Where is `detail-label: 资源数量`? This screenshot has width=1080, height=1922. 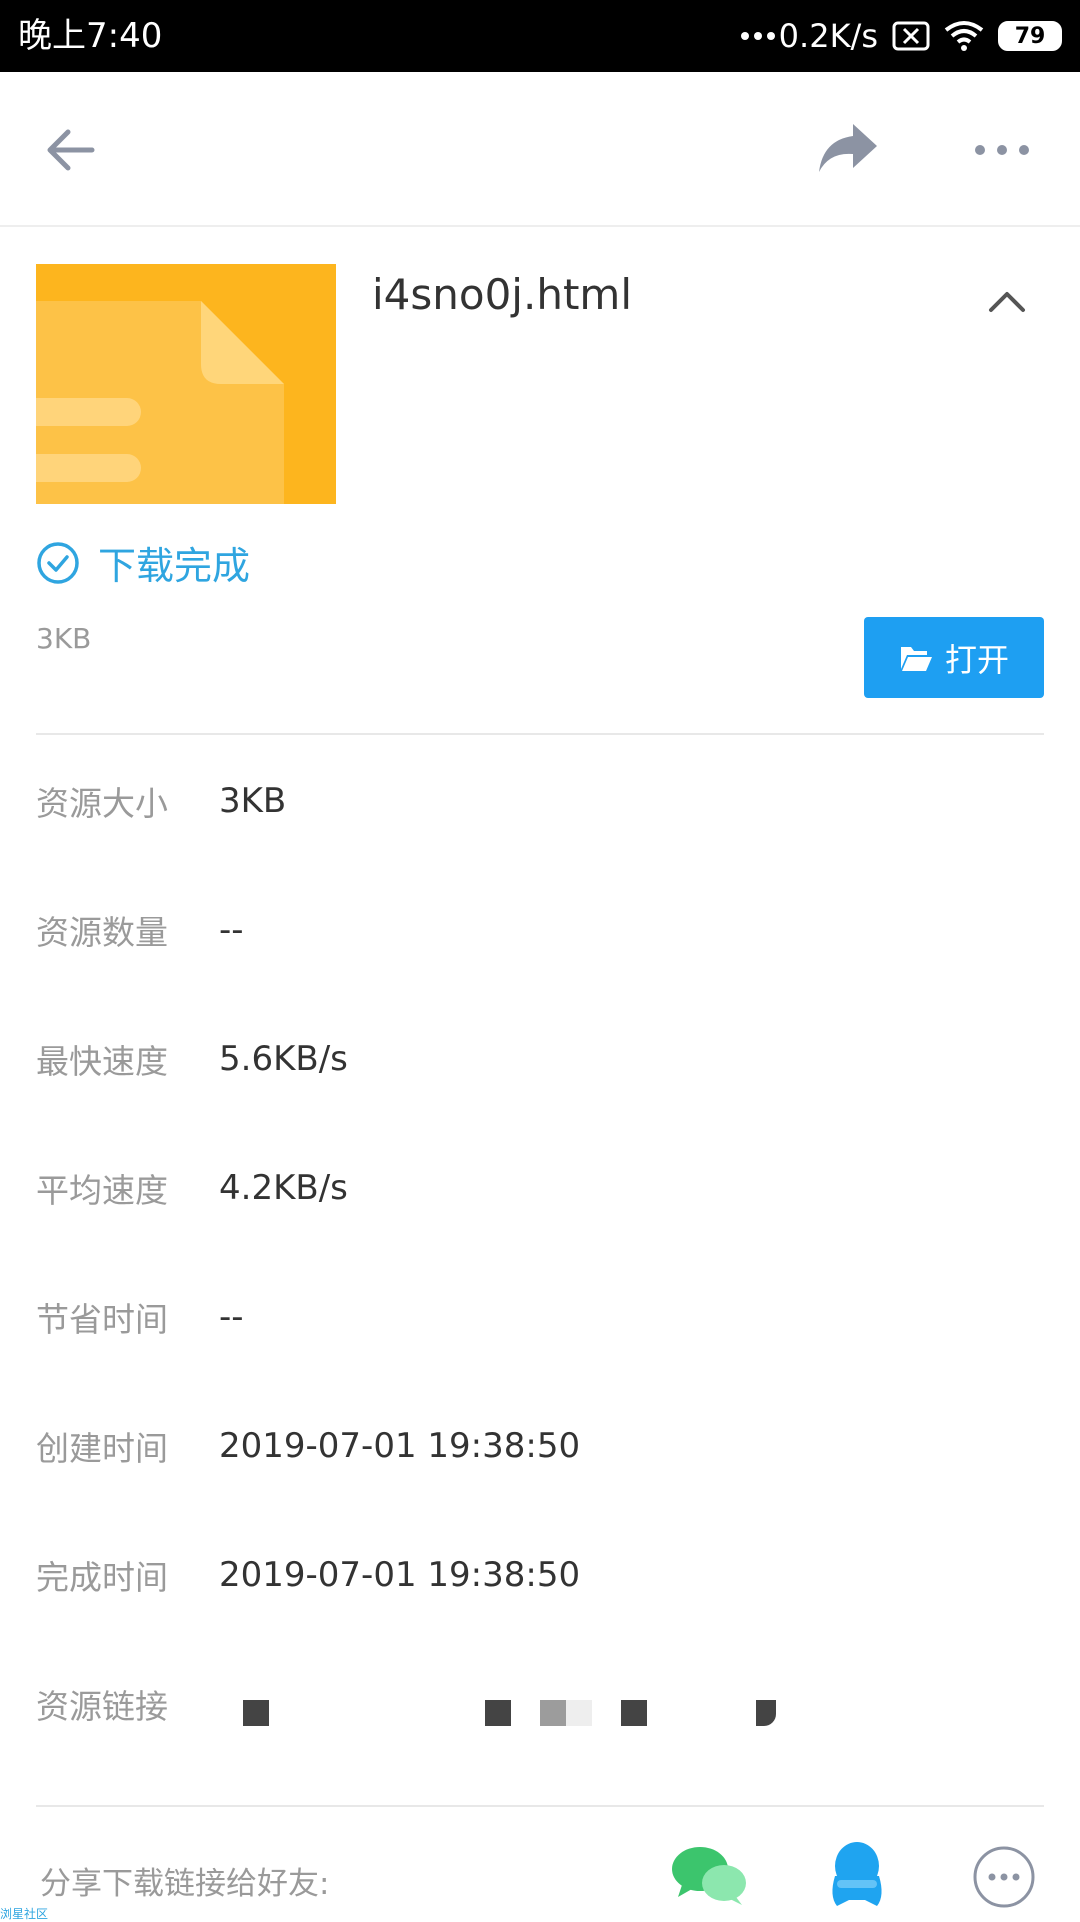 detail-label: 资源数量 is located at coordinates (102, 932).